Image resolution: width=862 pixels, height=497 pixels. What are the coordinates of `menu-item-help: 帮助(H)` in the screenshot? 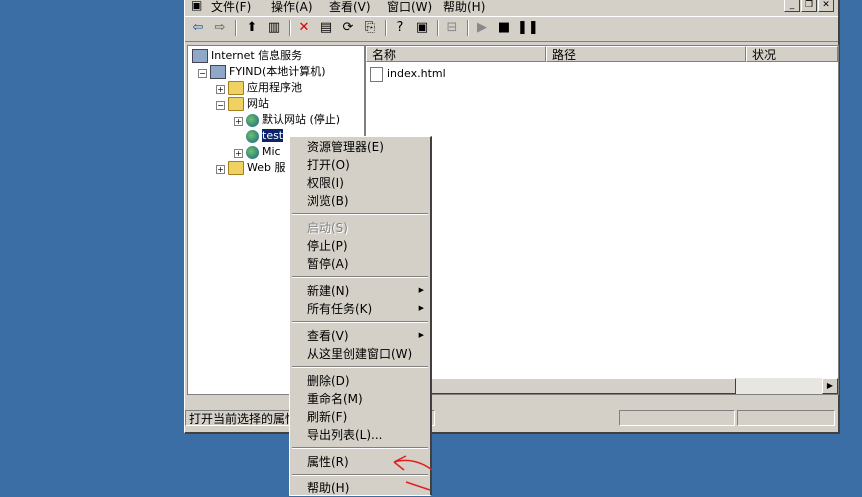 It's located at (328, 488).